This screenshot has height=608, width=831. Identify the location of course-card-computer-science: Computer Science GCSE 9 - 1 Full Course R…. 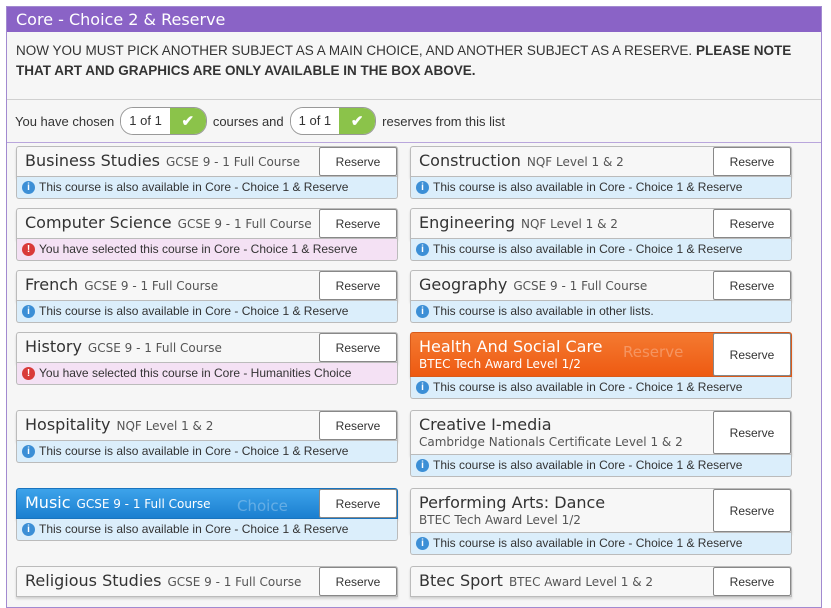
(207, 234).